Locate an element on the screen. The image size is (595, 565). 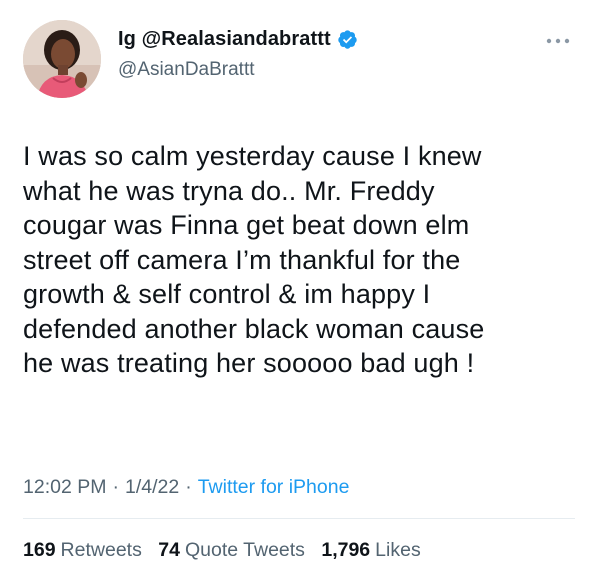
verified-badge-icon is located at coordinates (347, 39).